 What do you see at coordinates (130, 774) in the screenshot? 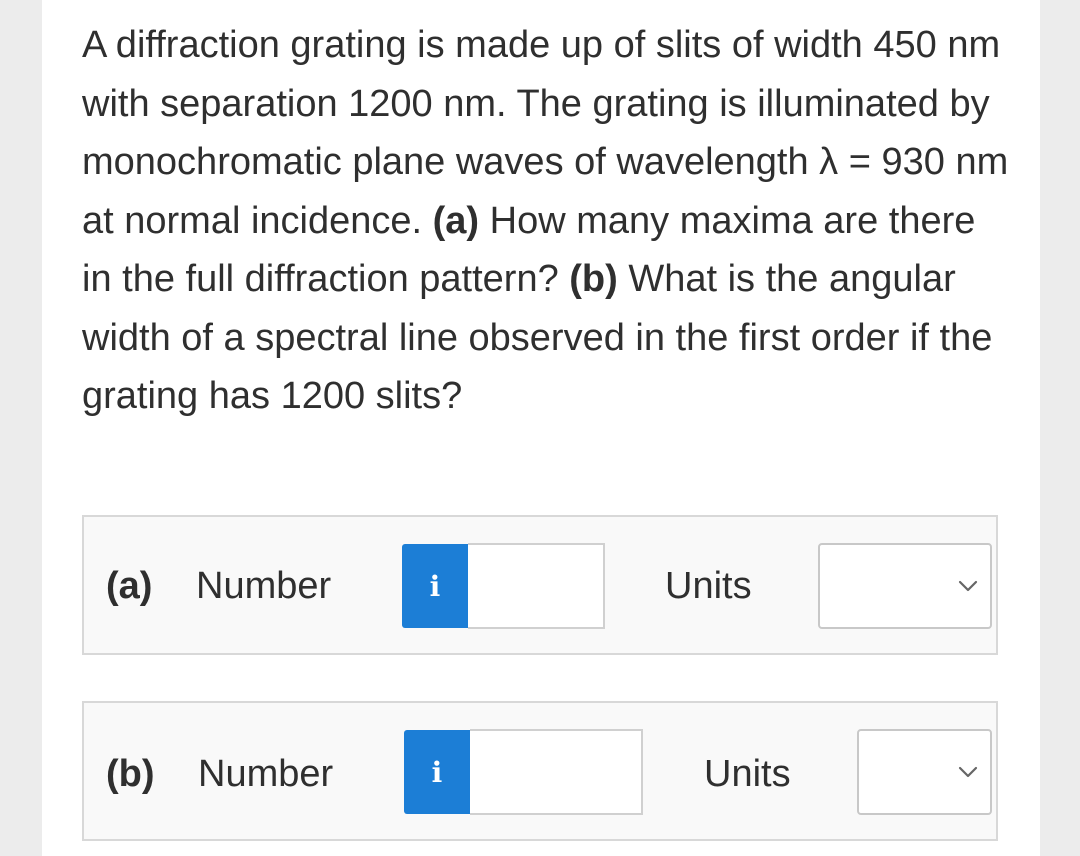
I see `part-label-b: (b)` at bounding box center [130, 774].